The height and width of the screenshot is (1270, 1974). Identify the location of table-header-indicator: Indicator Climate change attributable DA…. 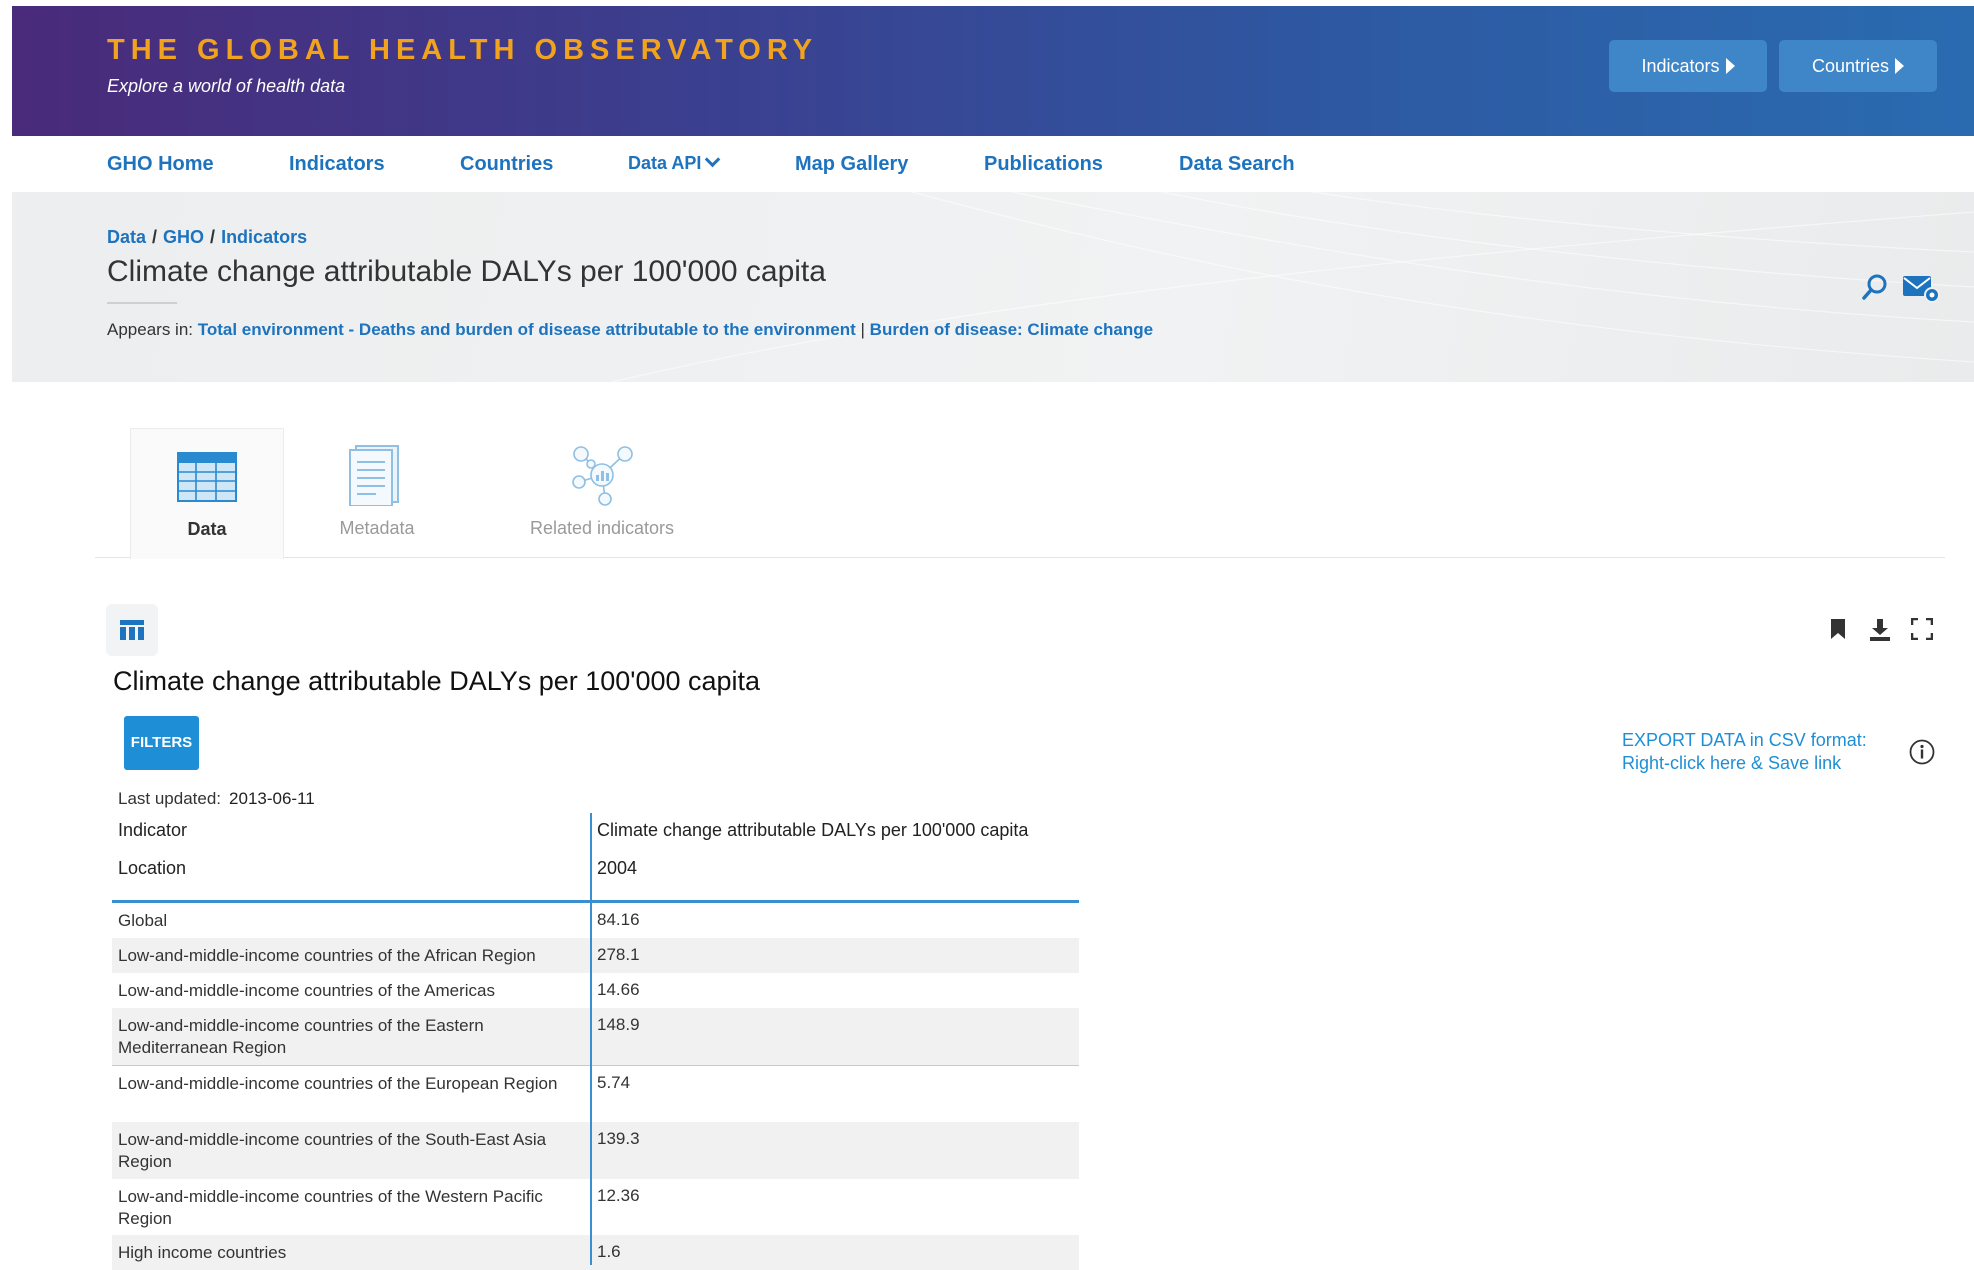
(595, 831).